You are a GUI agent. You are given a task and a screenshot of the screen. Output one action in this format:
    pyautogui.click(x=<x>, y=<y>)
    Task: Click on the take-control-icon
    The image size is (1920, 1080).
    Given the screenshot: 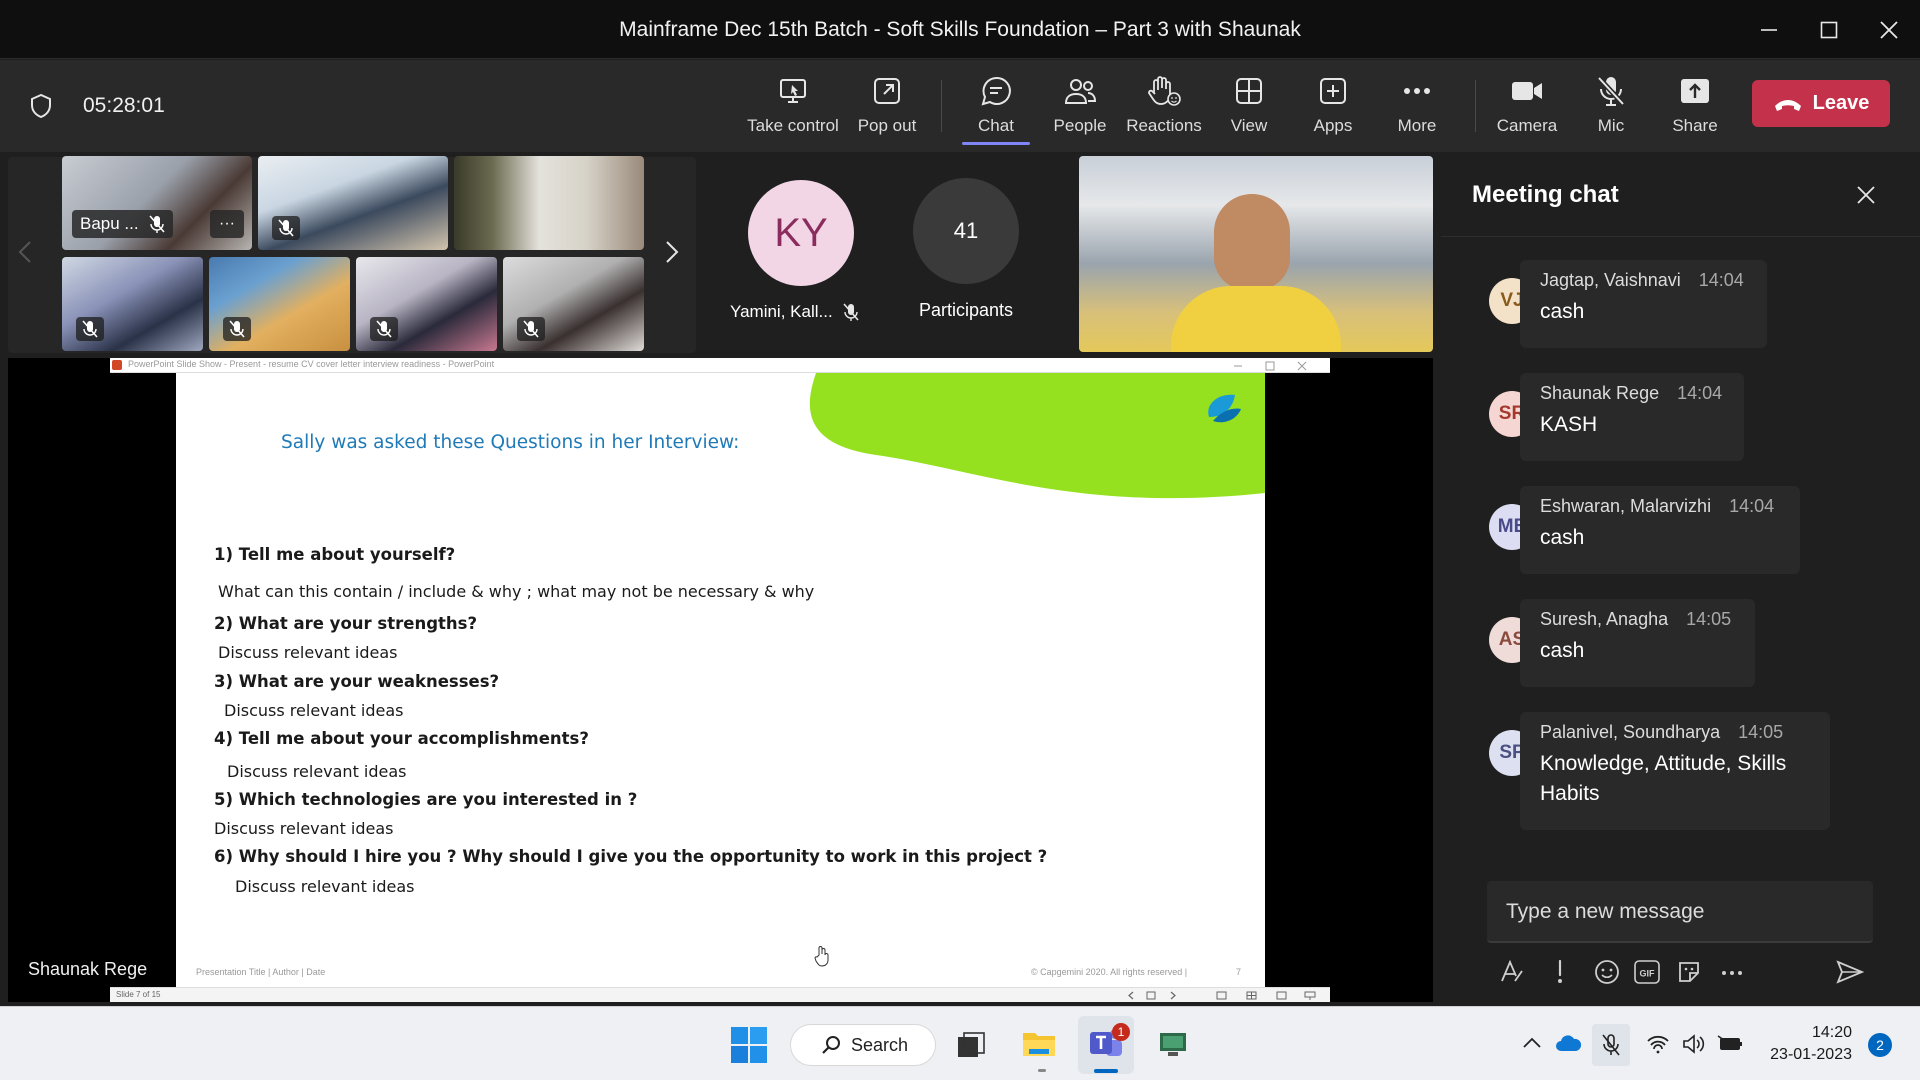 What is the action you would take?
    pyautogui.click(x=793, y=91)
    